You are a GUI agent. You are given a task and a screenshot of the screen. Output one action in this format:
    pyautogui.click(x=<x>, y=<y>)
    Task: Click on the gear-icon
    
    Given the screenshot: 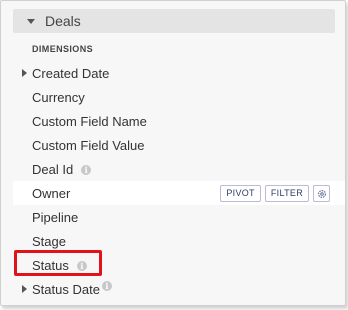 What is the action you would take?
    pyautogui.click(x=321, y=193)
    